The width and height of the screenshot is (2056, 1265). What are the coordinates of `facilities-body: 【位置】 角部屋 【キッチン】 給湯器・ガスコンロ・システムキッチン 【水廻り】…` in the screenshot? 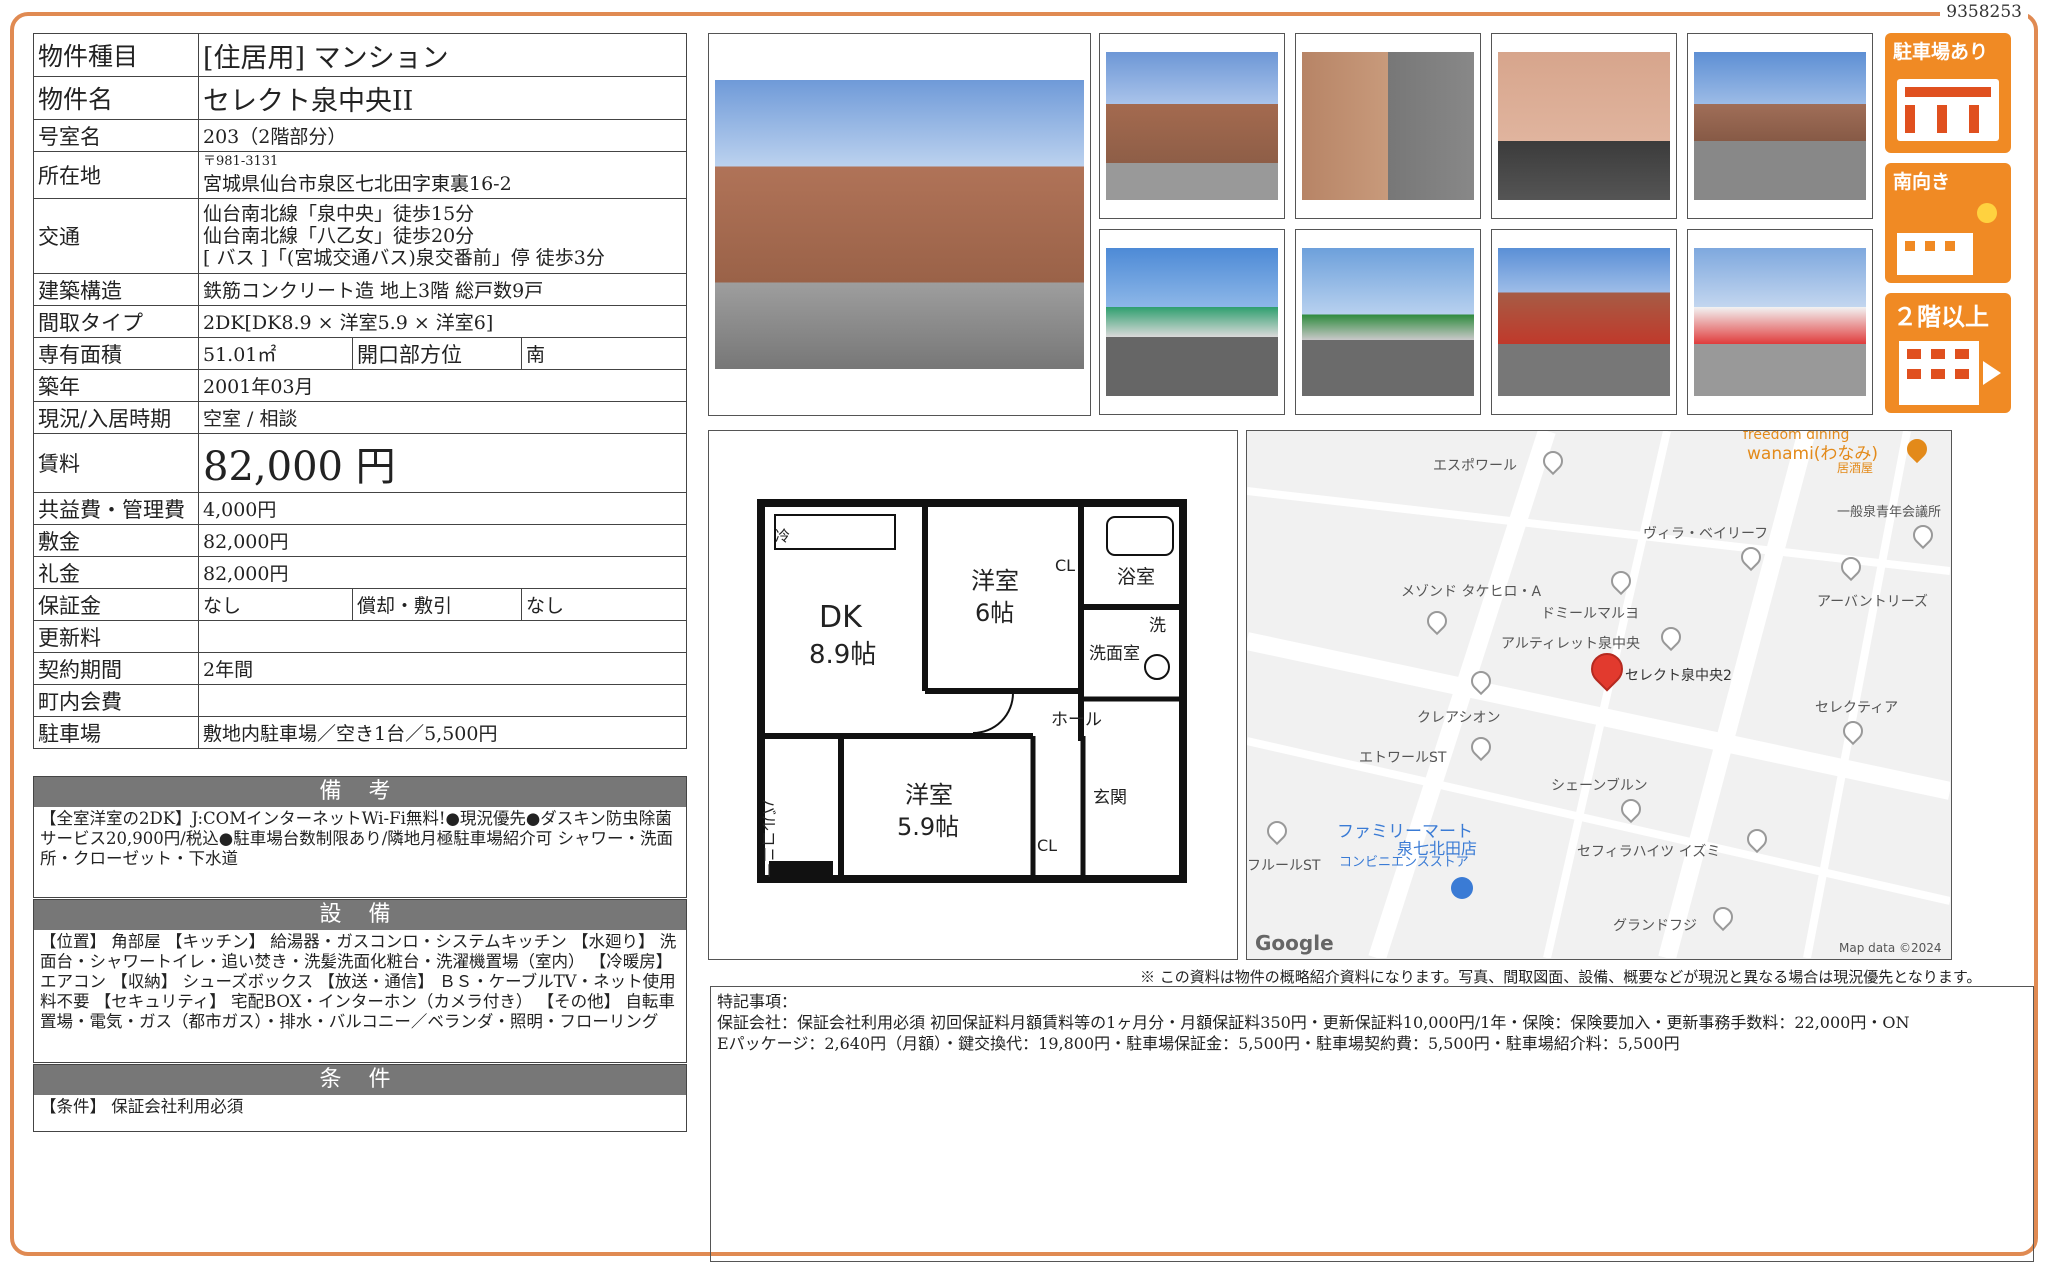 It's located at (358, 981).